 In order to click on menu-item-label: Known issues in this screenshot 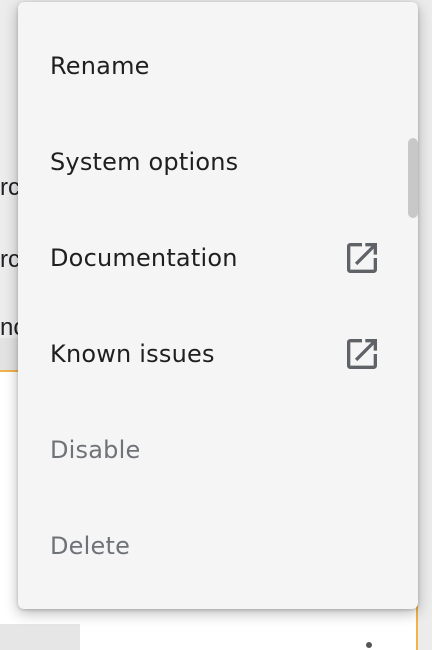, I will do `click(132, 354)`.